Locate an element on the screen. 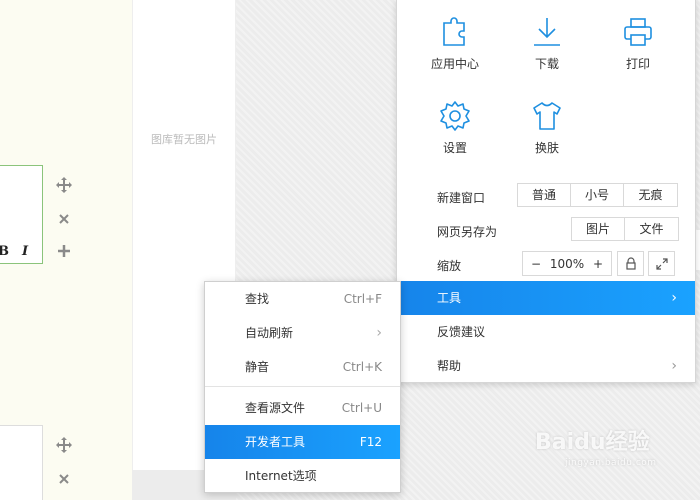 This screenshot has width=700, height=500. submenu-devtools: 开发者工具 F12 is located at coordinates (302, 442).